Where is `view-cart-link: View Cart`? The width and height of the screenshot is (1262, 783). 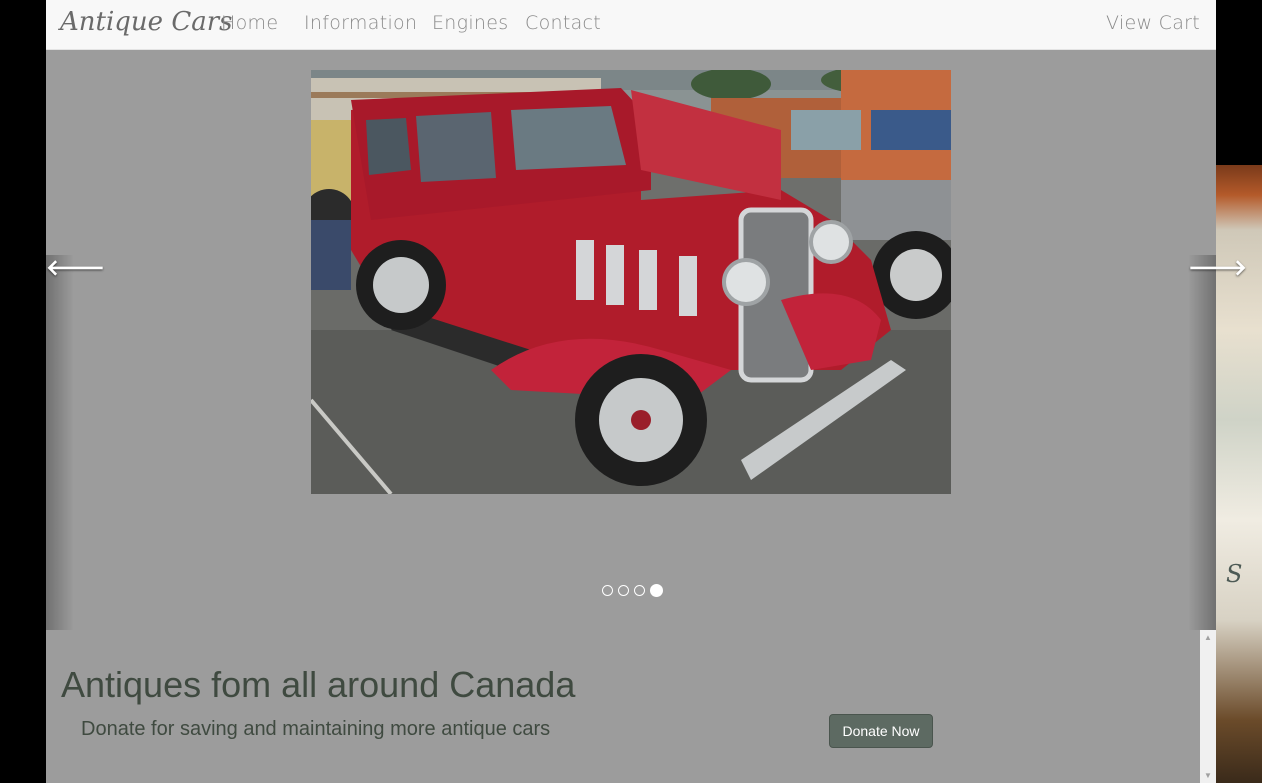
view-cart-link: View Cart is located at coordinates (1153, 23).